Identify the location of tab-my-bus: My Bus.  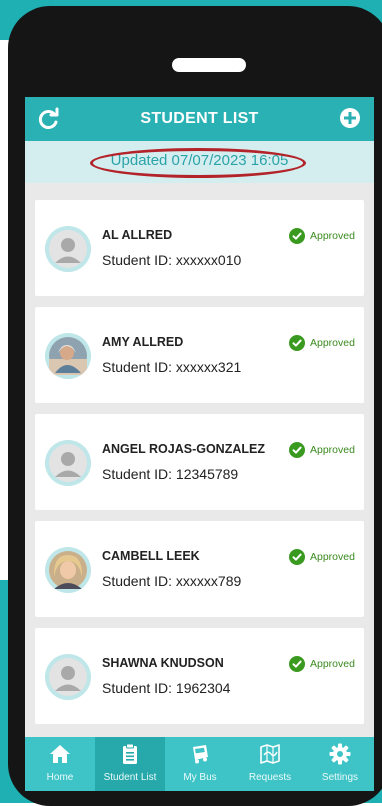
(200, 764).